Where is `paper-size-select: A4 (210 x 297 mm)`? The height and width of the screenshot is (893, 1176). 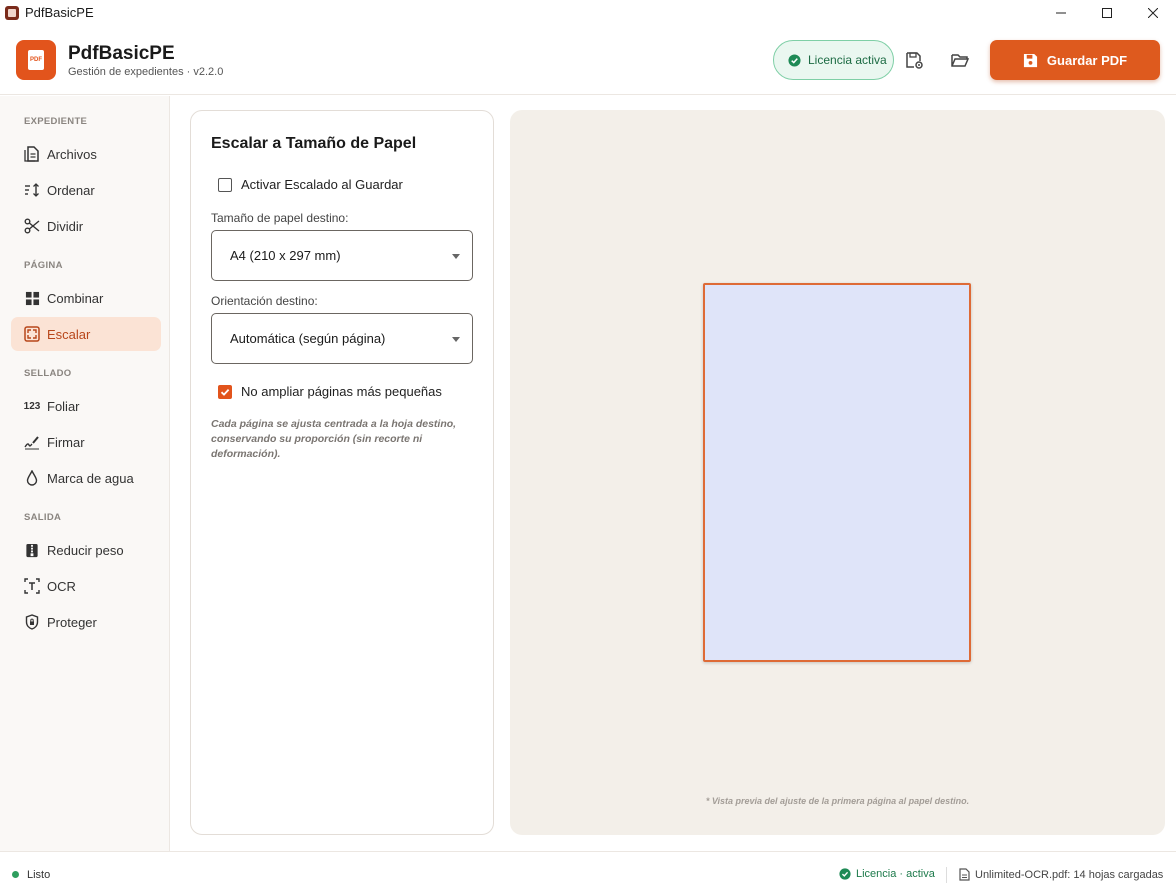 paper-size-select: A4 (210 x 297 mm) is located at coordinates (342, 255).